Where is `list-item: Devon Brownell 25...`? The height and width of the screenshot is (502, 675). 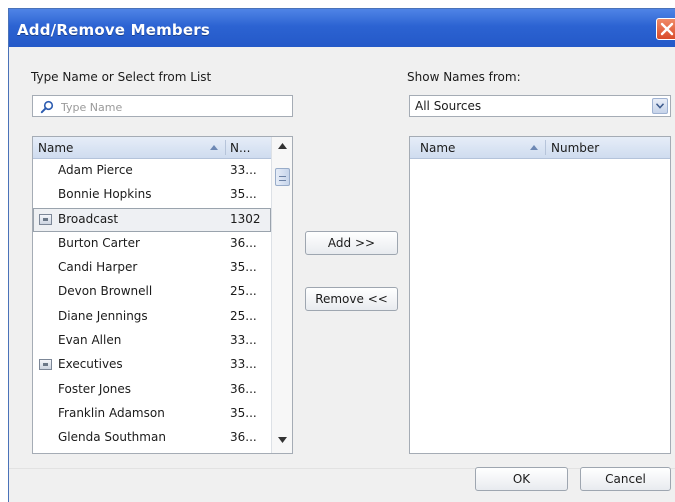
list-item: Devon Brownell 25... is located at coordinates (152, 292).